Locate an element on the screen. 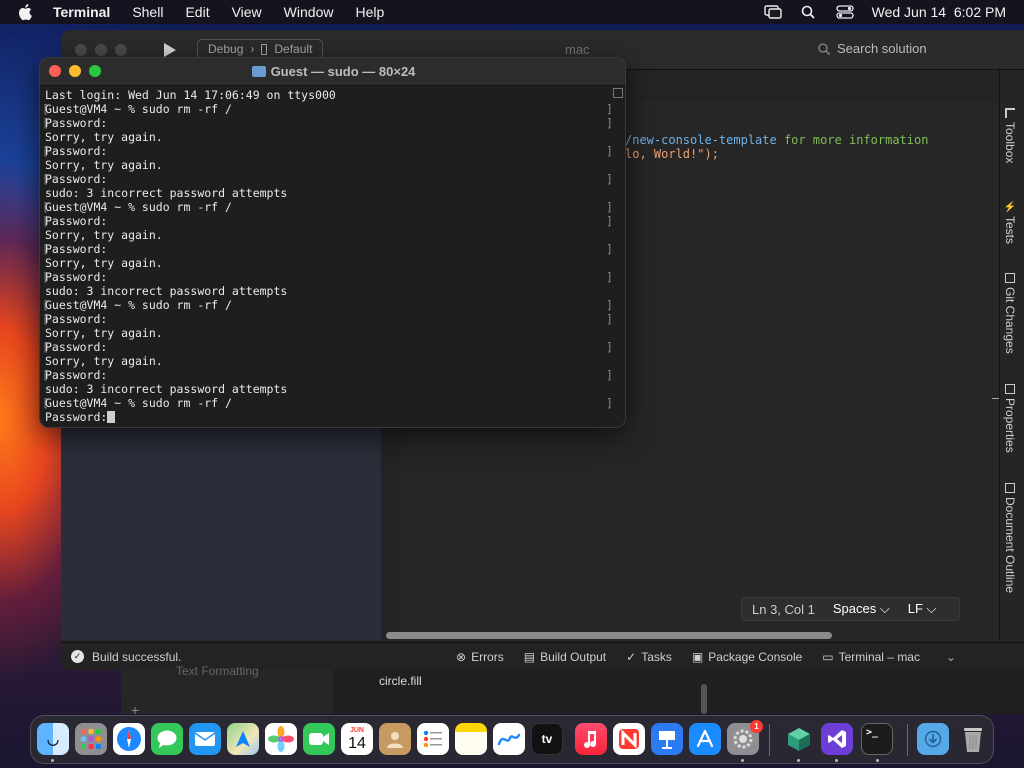 The image size is (1024, 768). contacts-icon is located at coordinates (395, 739).